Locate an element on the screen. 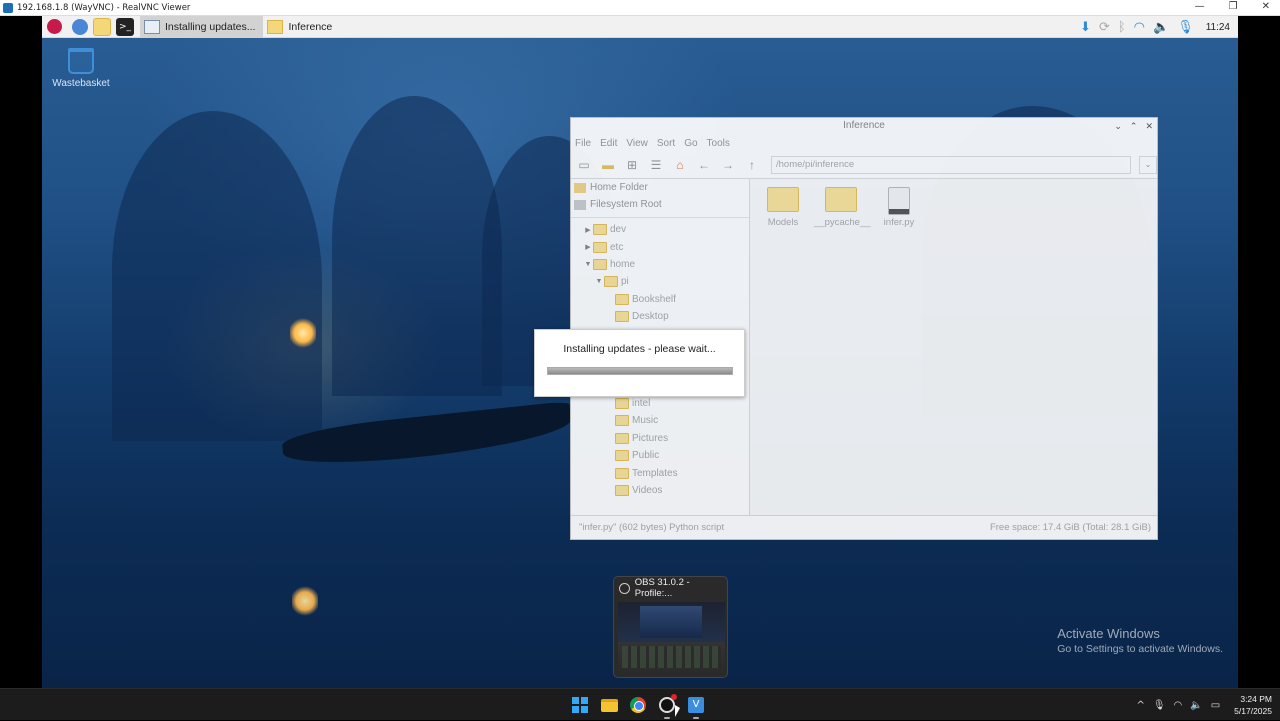 The image size is (1280, 721). tree-node: Pictures is located at coordinates (660, 438).